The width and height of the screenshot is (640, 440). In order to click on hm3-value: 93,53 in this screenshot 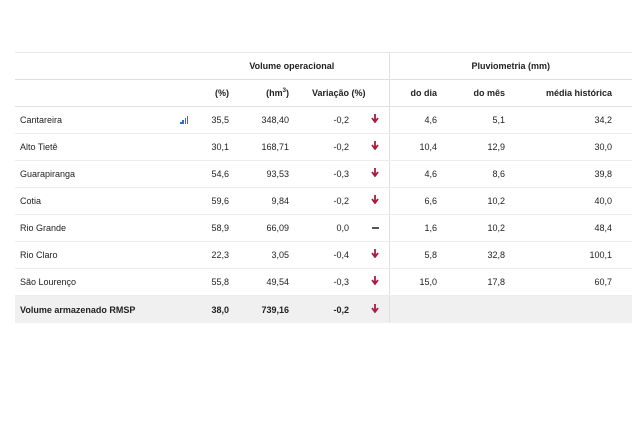, I will do `click(259, 174)`.